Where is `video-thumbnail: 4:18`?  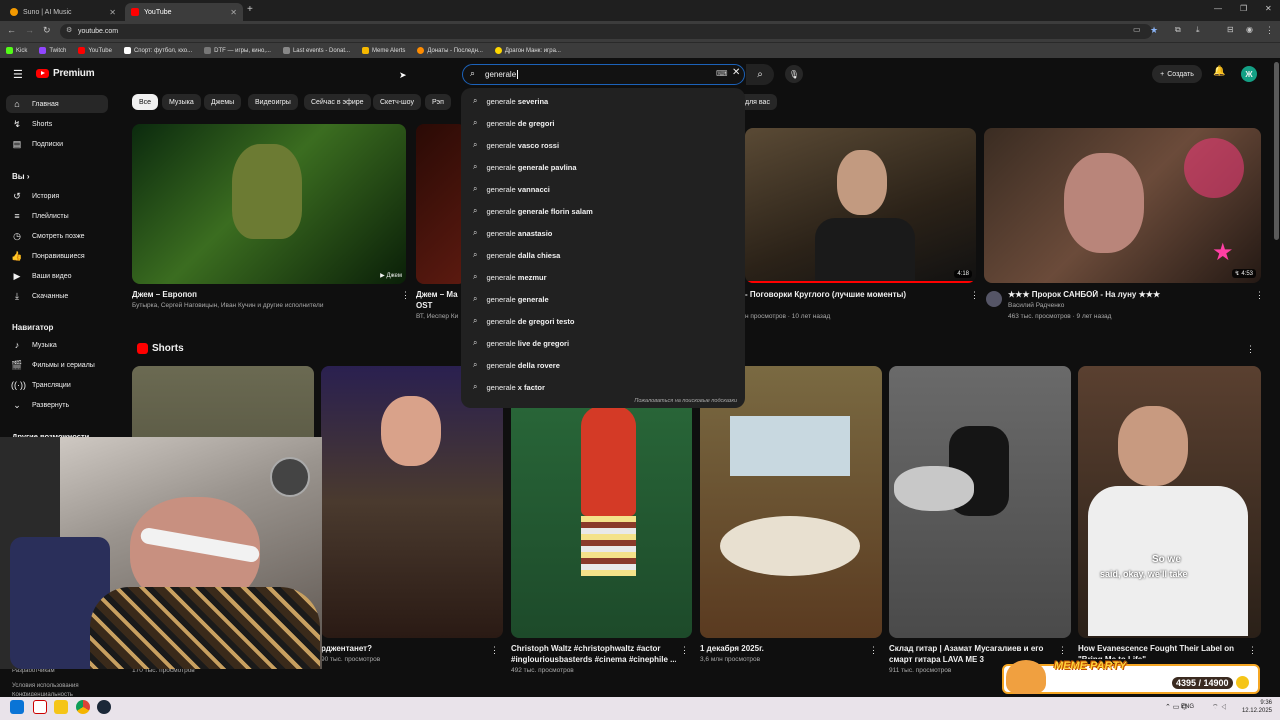
video-thumbnail: 4:18 is located at coordinates (860, 205).